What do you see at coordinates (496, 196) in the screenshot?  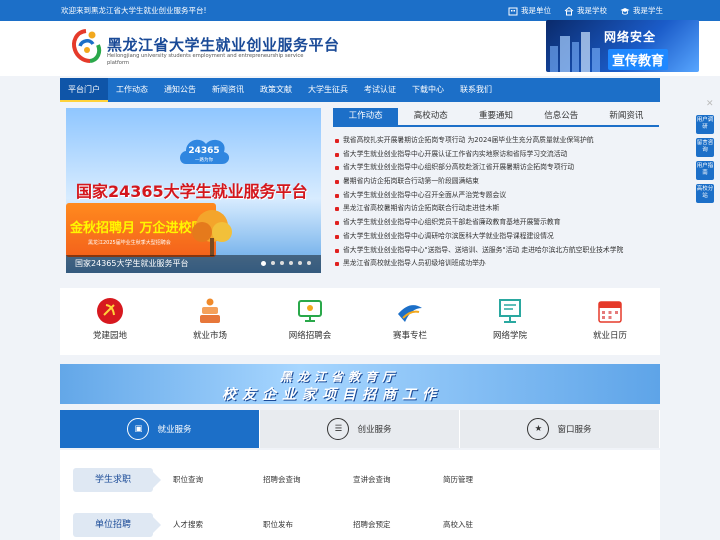 I see `news-item: 省大学生就业创业指导中心召开全面从严治党专题会议` at bounding box center [496, 196].